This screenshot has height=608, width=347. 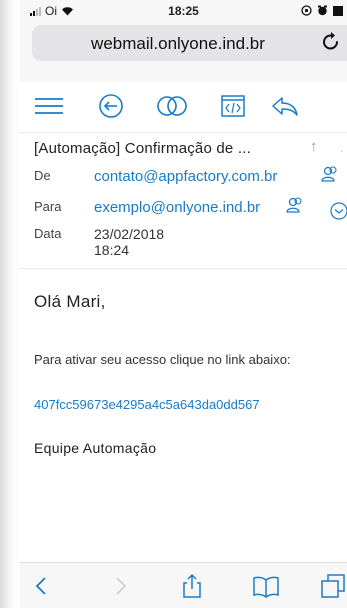 I want to click on activation-link: 407fcc59673e4295a4c5a643da0dd567, so click(x=147, y=404).